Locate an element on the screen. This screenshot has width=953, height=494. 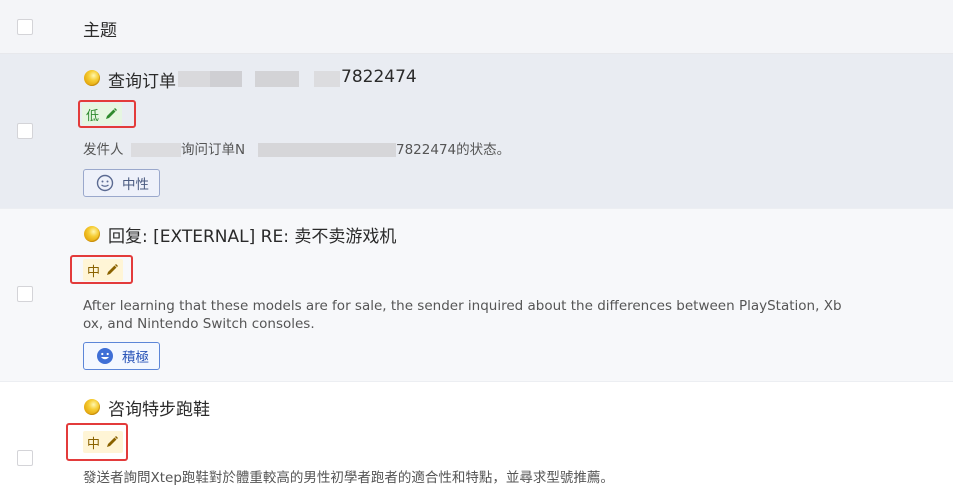
ticket-subject-prefix: 查询订单 is located at coordinates (142, 82).